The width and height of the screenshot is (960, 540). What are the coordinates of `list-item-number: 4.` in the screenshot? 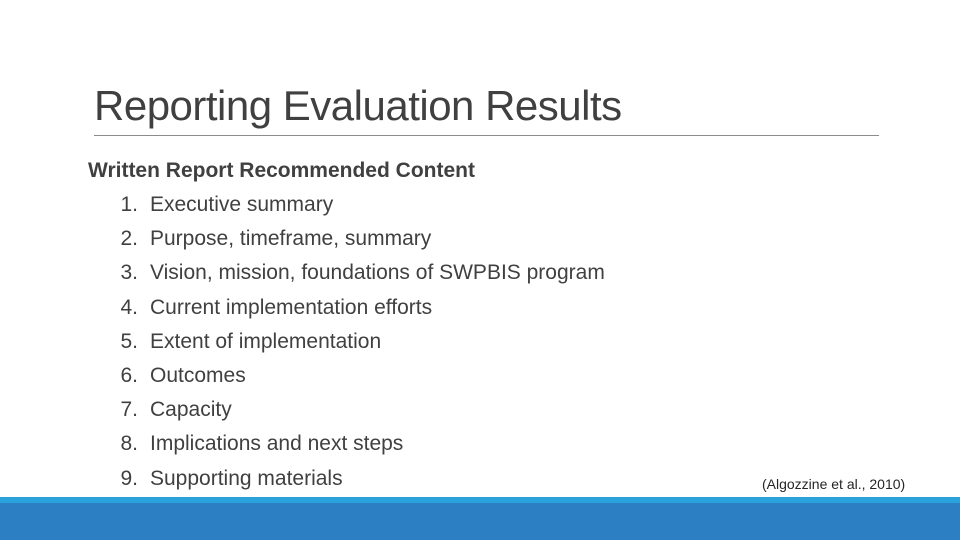 It's located at (129, 307).